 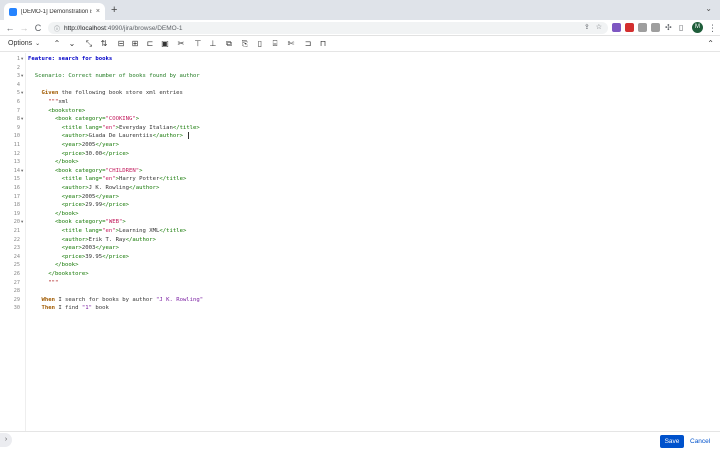 What do you see at coordinates (18, 110) in the screenshot?
I see `line-number: 7` at bounding box center [18, 110].